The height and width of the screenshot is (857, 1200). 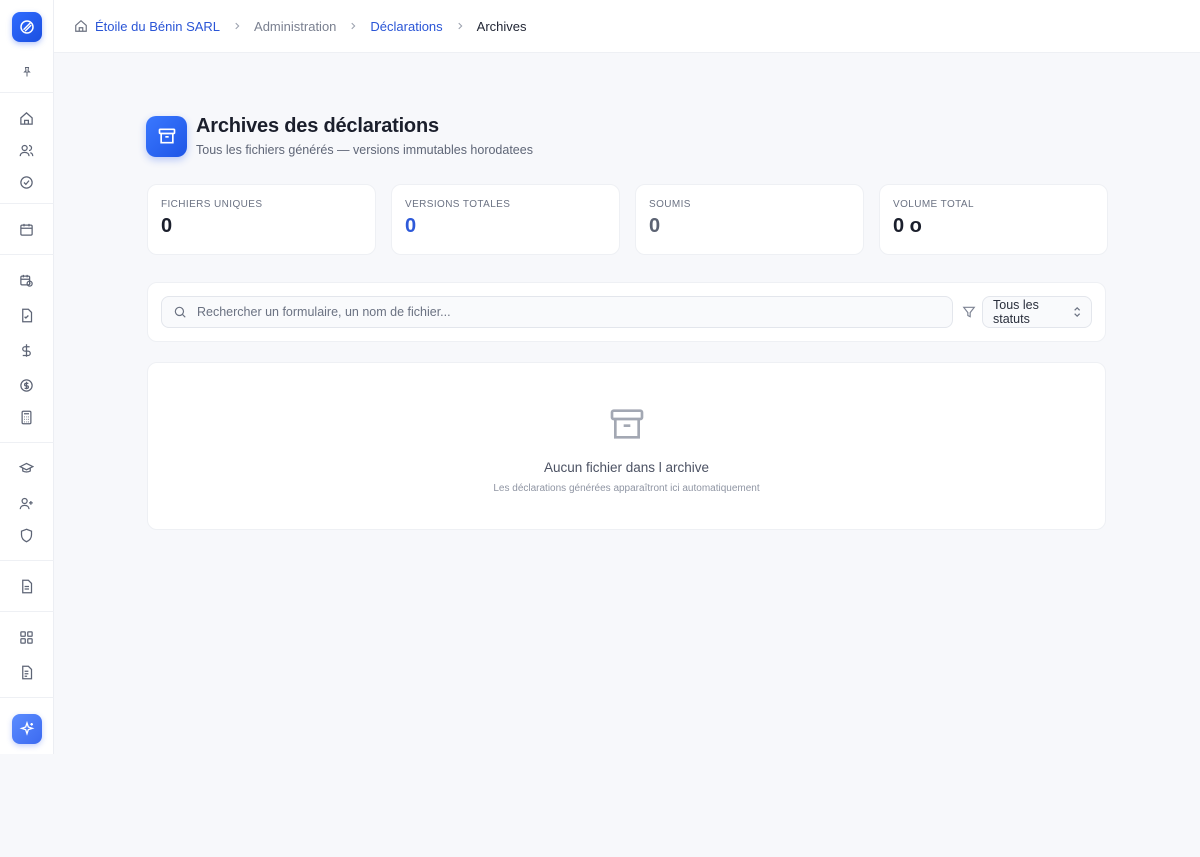 What do you see at coordinates (626, 467) in the screenshot?
I see `empty-title: Aucun fichier dans l archive` at bounding box center [626, 467].